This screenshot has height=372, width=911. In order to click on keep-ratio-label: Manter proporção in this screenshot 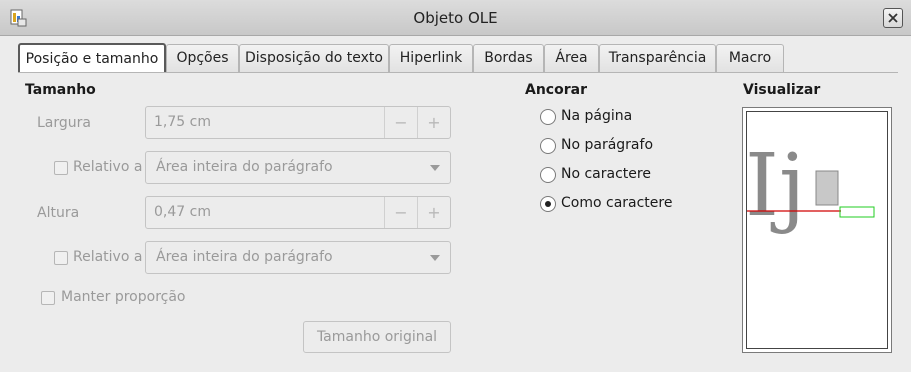, I will do `click(123, 297)`.